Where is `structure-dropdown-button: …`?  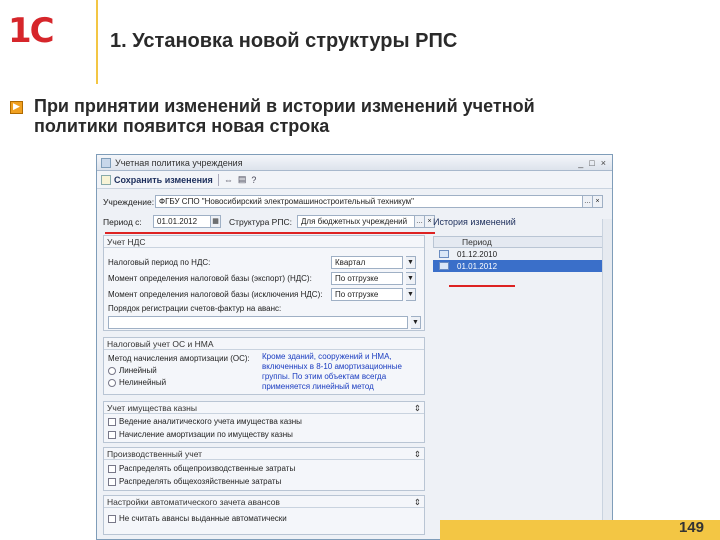 structure-dropdown-button: … is located at coordinates (420, 221).